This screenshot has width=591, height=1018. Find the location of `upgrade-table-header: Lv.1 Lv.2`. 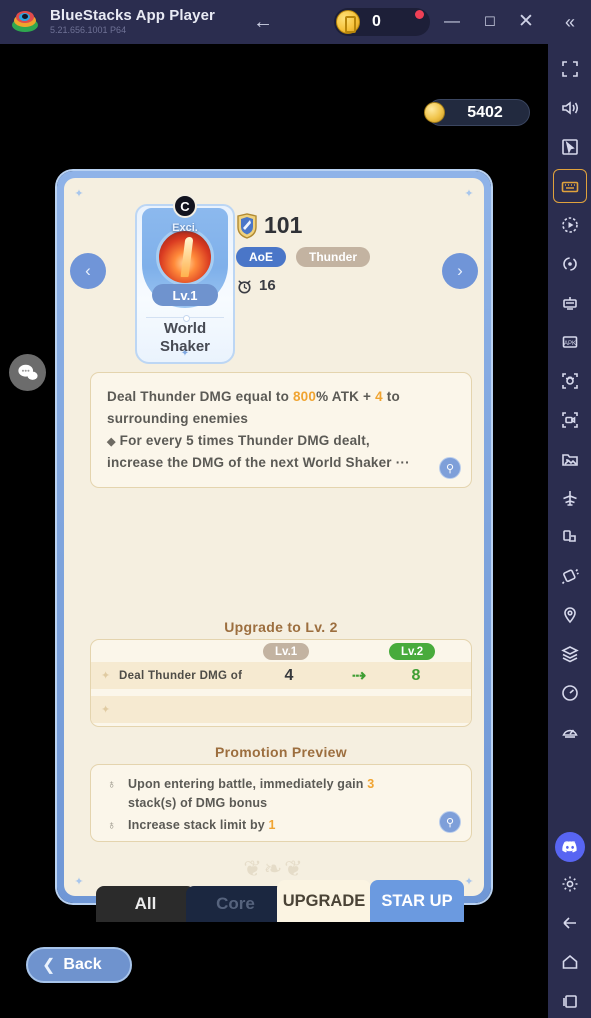

upgrade-table-header: Lv.1 Lv.2 is located at coordinates (281, 651).